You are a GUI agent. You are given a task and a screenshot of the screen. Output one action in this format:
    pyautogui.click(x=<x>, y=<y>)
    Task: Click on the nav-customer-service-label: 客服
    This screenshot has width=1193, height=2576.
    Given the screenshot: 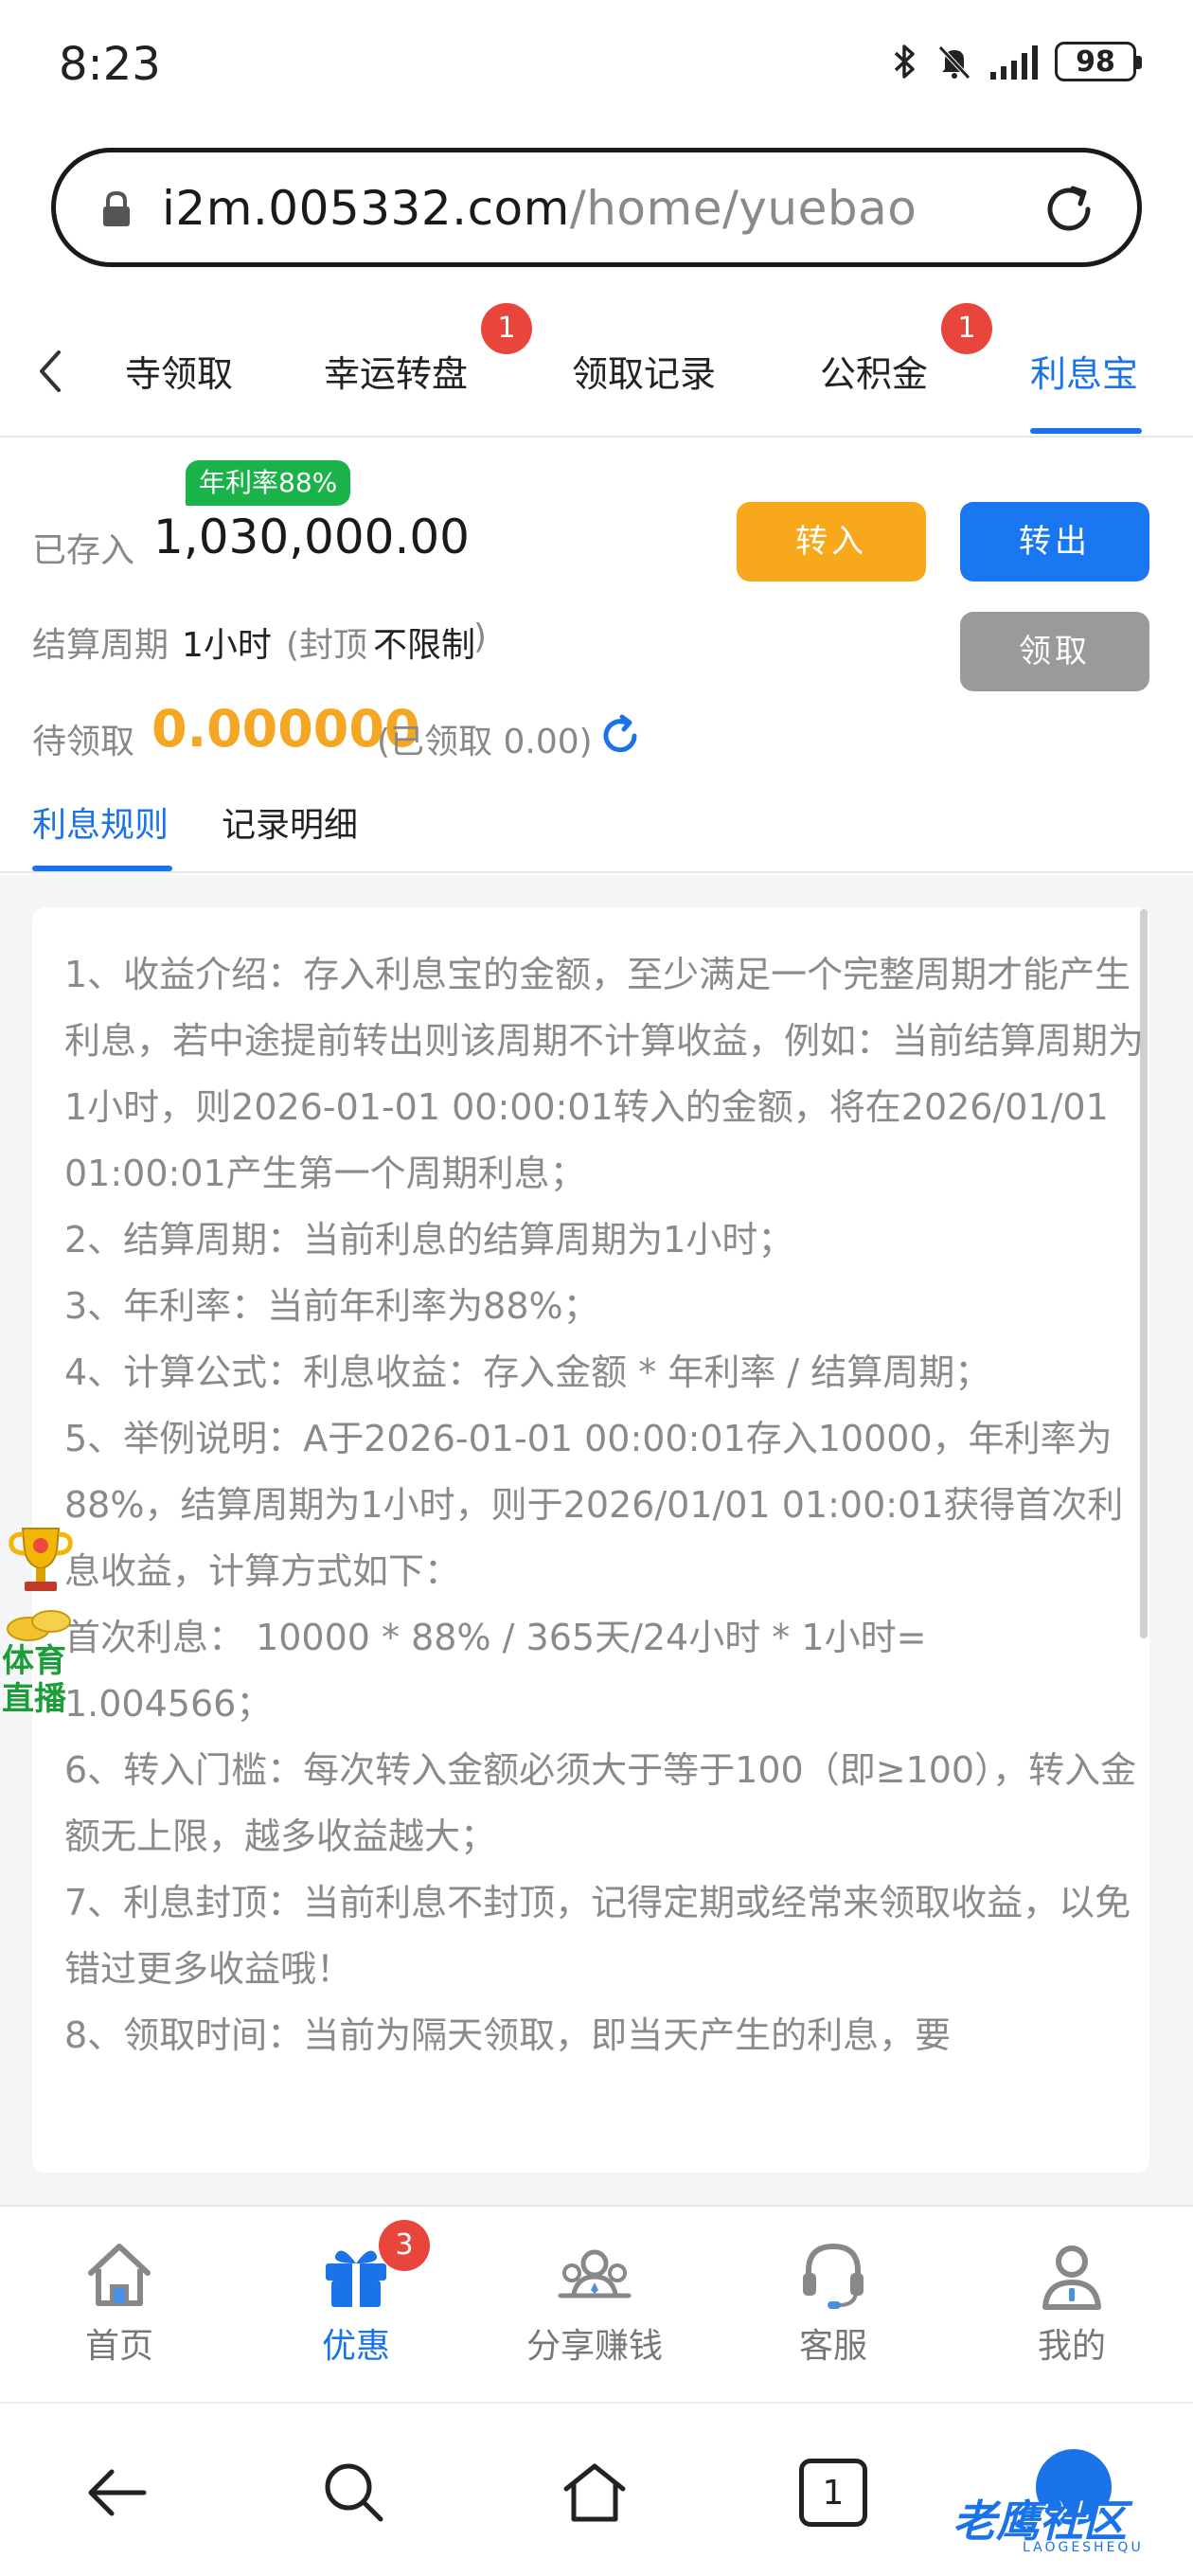 What is the action you would take?
    pyautogui.click(x=832, y=2346)
    